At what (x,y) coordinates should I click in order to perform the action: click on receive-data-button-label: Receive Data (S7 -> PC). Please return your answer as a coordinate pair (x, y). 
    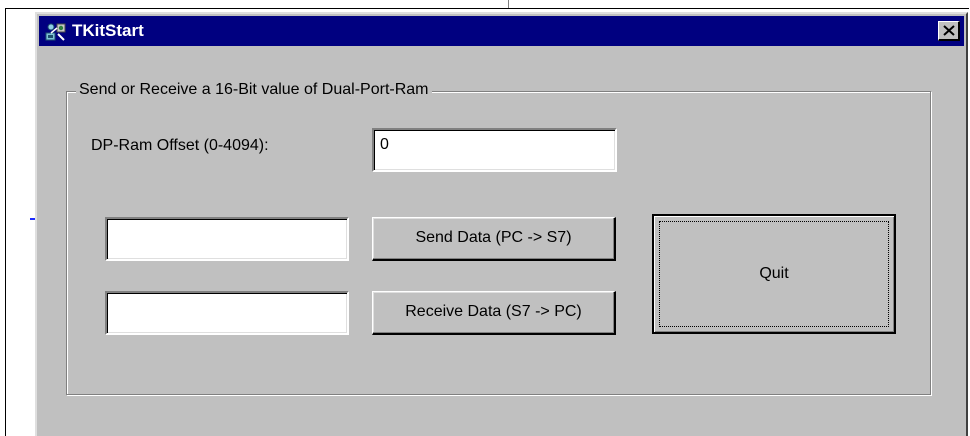
    Looking at the image, I should click on (493, 311).